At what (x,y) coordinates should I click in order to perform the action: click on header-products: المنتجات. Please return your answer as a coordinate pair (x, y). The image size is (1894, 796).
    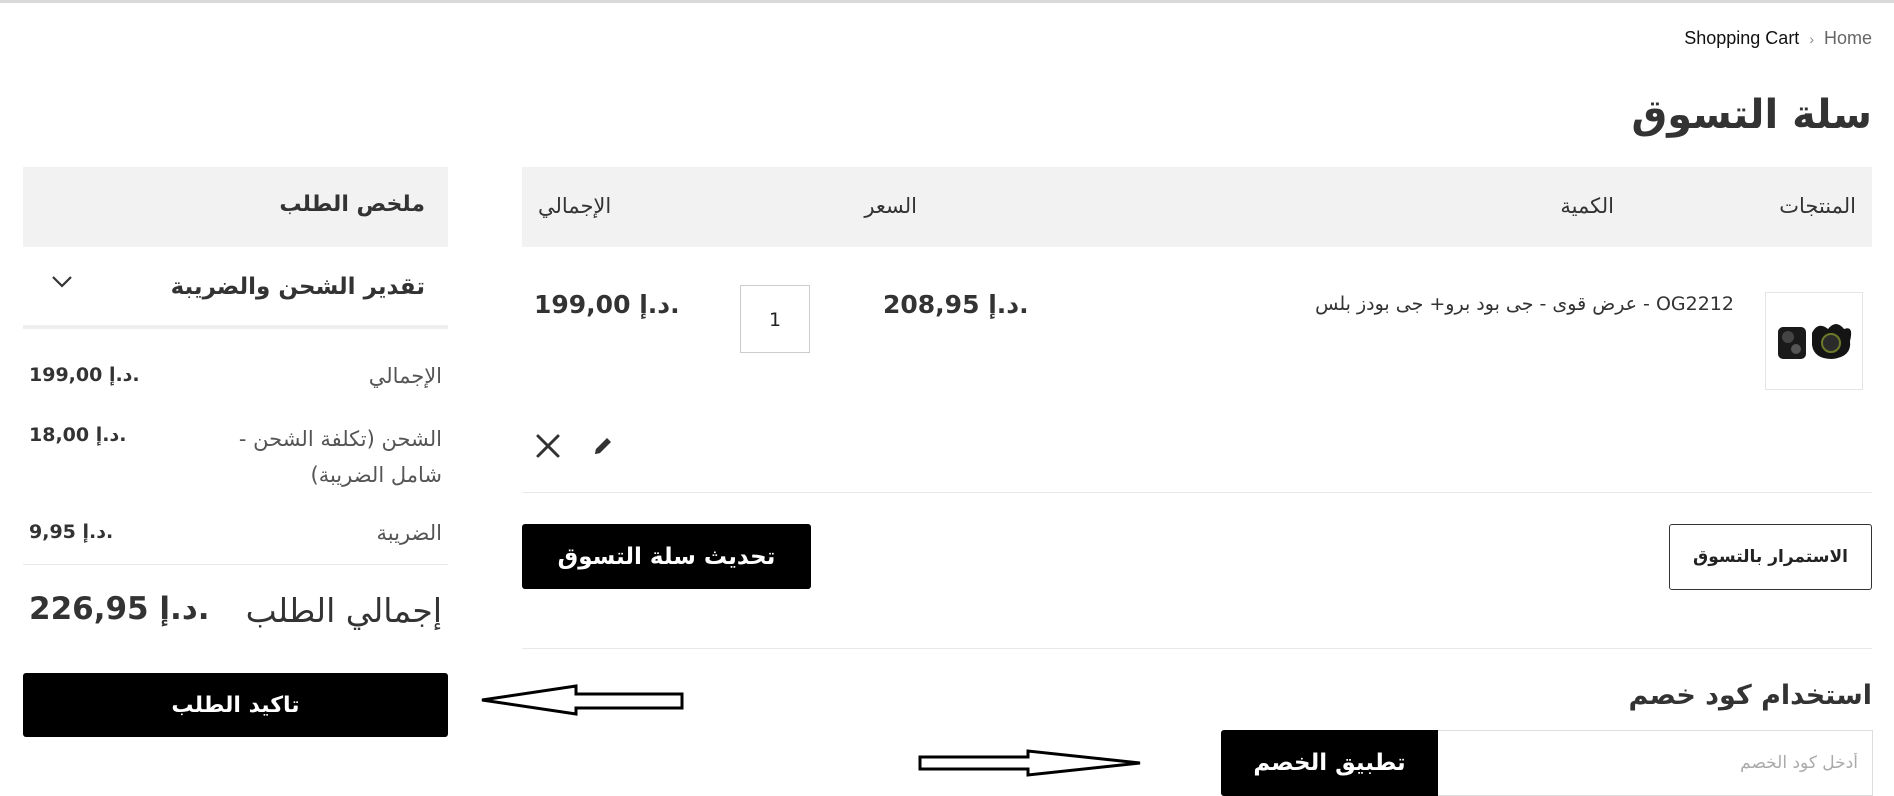
    Looking at the image, I should click on (1817, 206).